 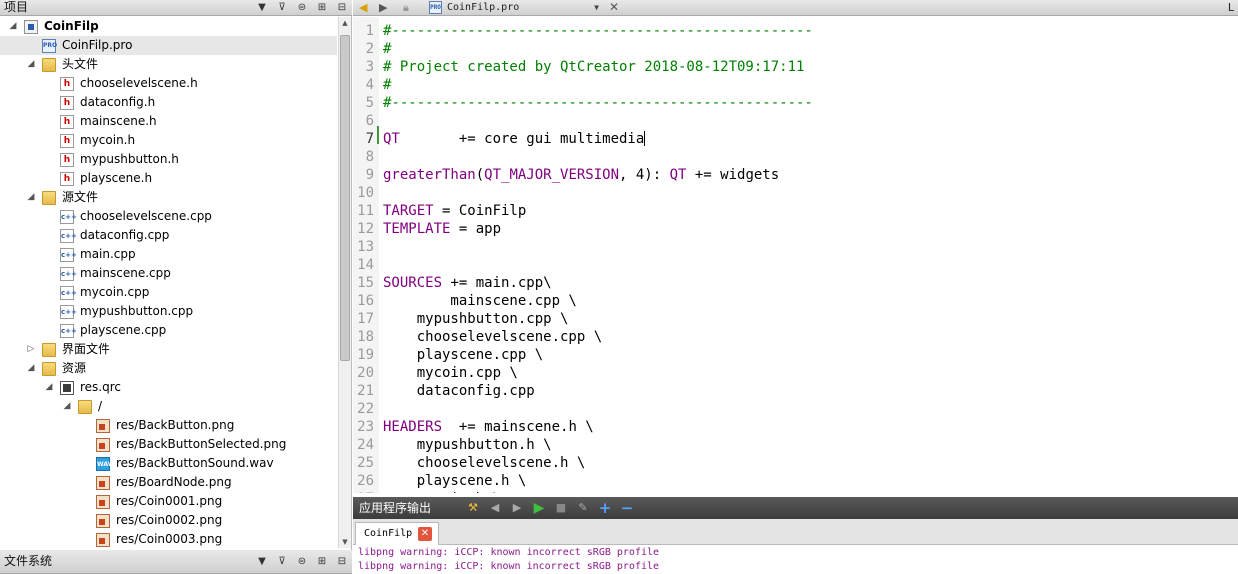 I want to click on attach-debugger-icon: ⚒, so click(x=473, y=508).